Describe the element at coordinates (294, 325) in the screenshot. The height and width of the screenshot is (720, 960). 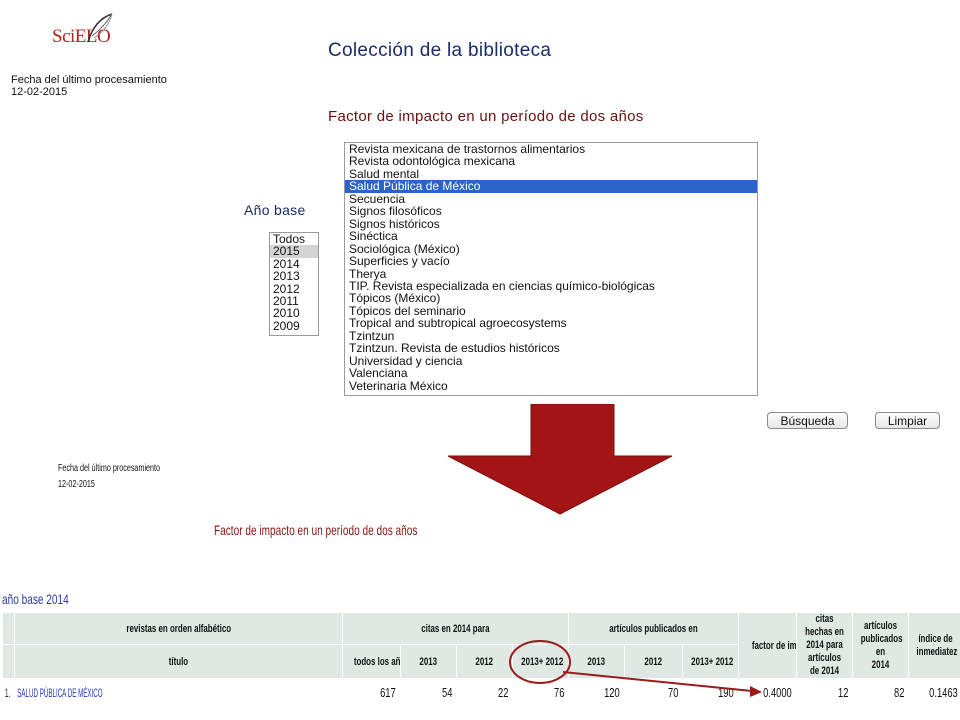
I see `year-option: 2009` at that location.